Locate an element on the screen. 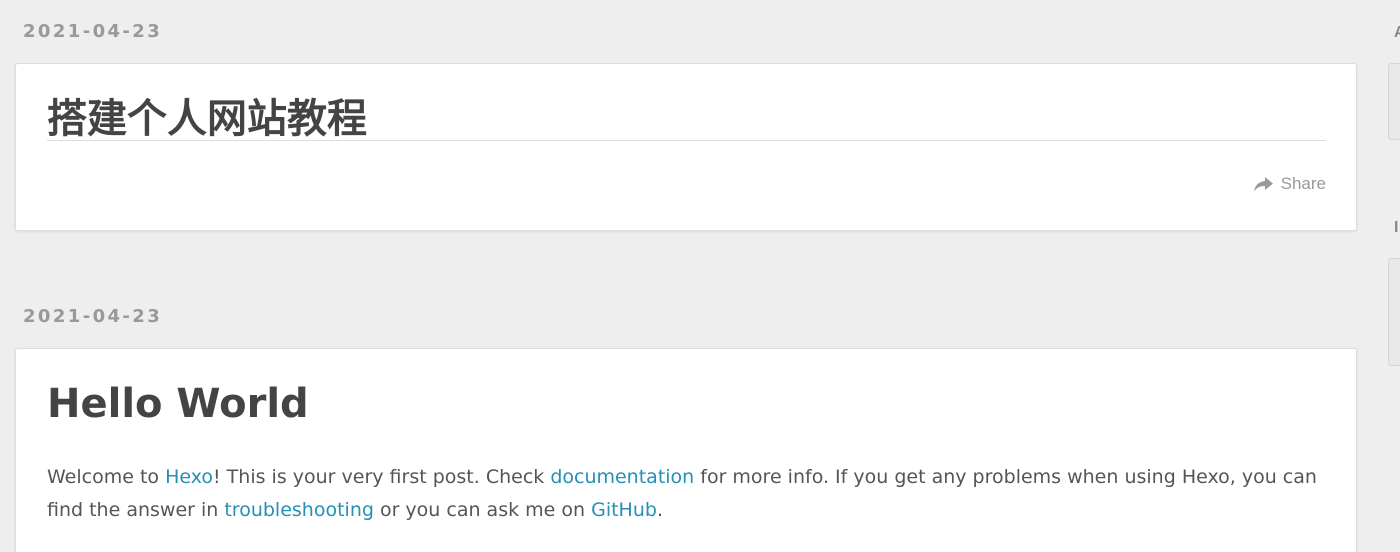 The width and height of the screenshot is (1400, 552). sidebar-heading: I is located at coordinates (1396, 227).